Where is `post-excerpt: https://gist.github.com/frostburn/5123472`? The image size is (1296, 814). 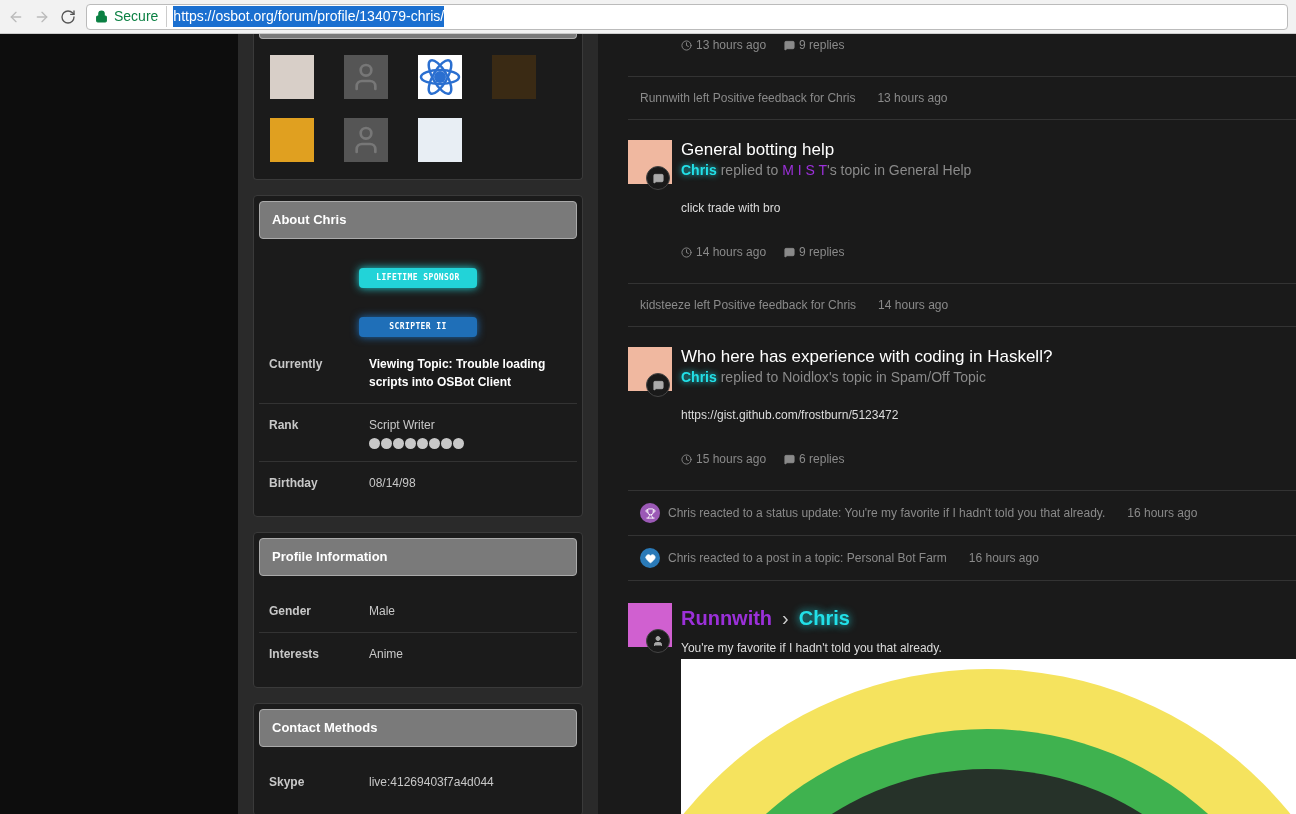
post-excerpt: https://gist.github.com/frostburn/5123472 is located at coordinates (790, 415).